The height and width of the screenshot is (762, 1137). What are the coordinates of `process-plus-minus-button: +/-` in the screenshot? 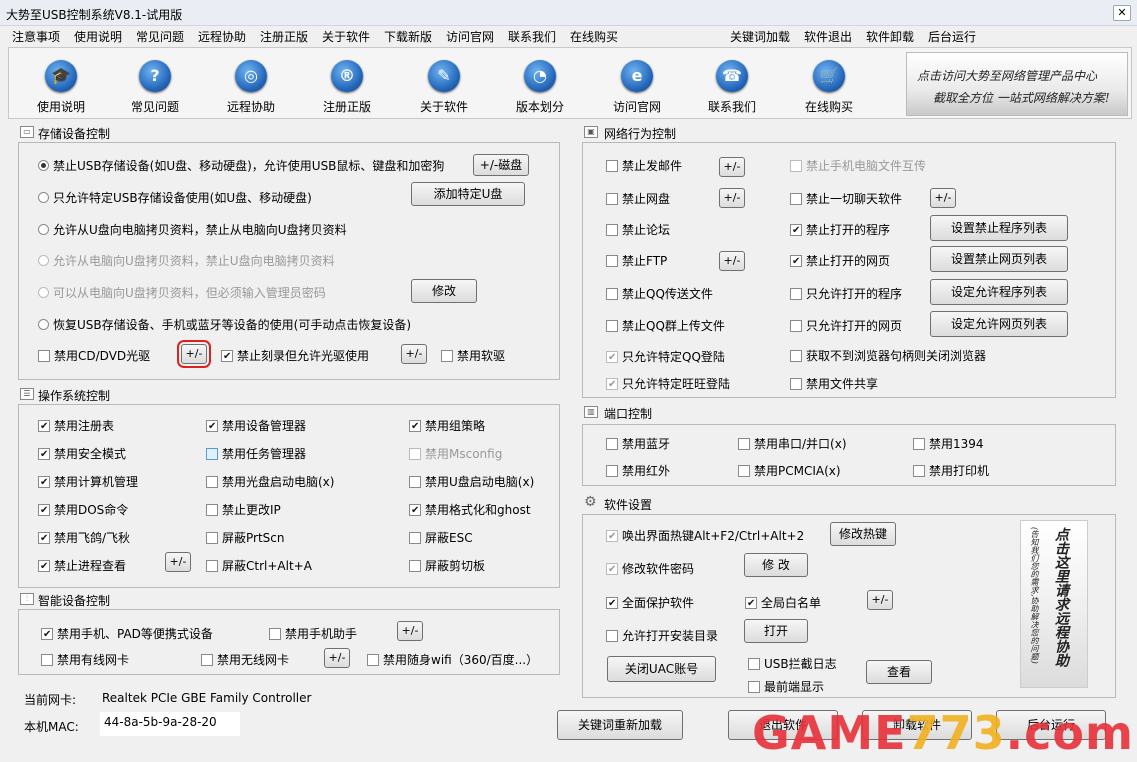 It's located at (178, 562).